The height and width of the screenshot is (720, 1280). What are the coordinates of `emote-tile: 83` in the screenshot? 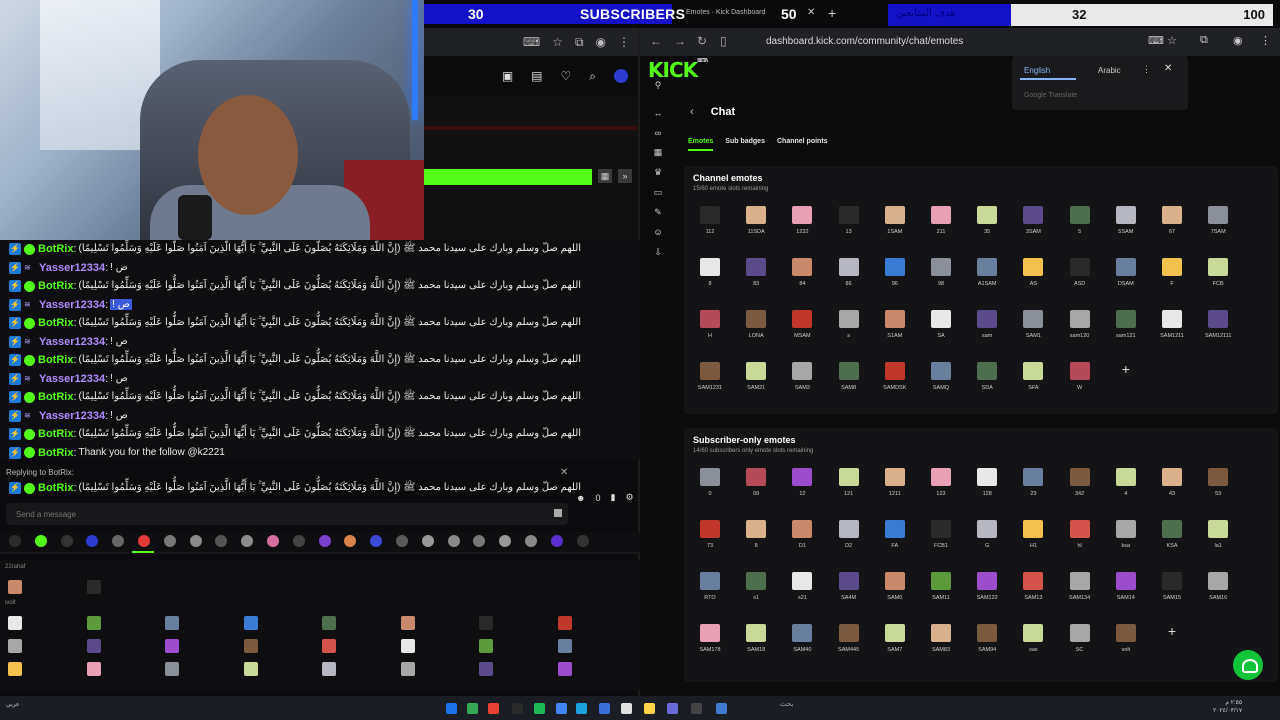 It's located at (756, 277).